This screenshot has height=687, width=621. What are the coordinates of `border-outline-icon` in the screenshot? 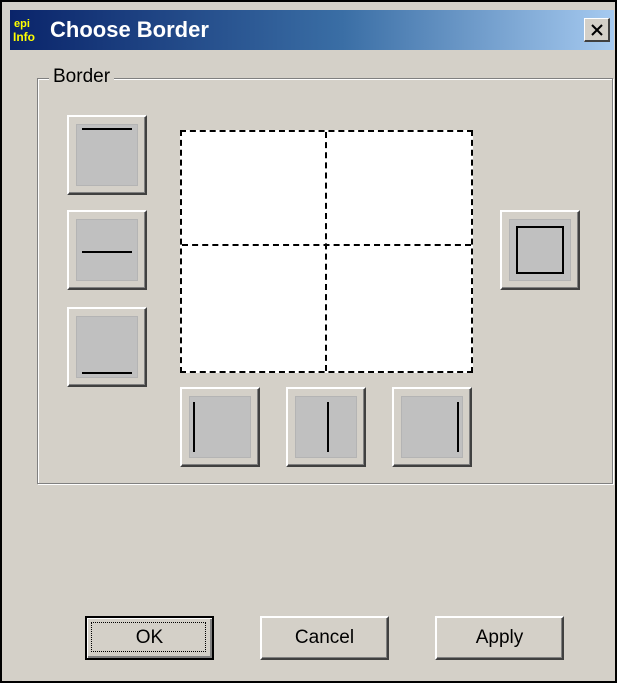 It's located at (540, 250).